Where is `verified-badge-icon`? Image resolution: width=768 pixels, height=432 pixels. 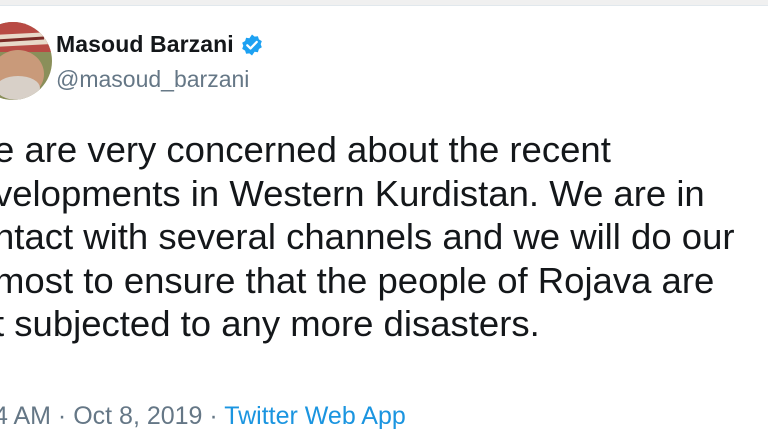 verified-badge-icon is located at coordinates (252, 45).